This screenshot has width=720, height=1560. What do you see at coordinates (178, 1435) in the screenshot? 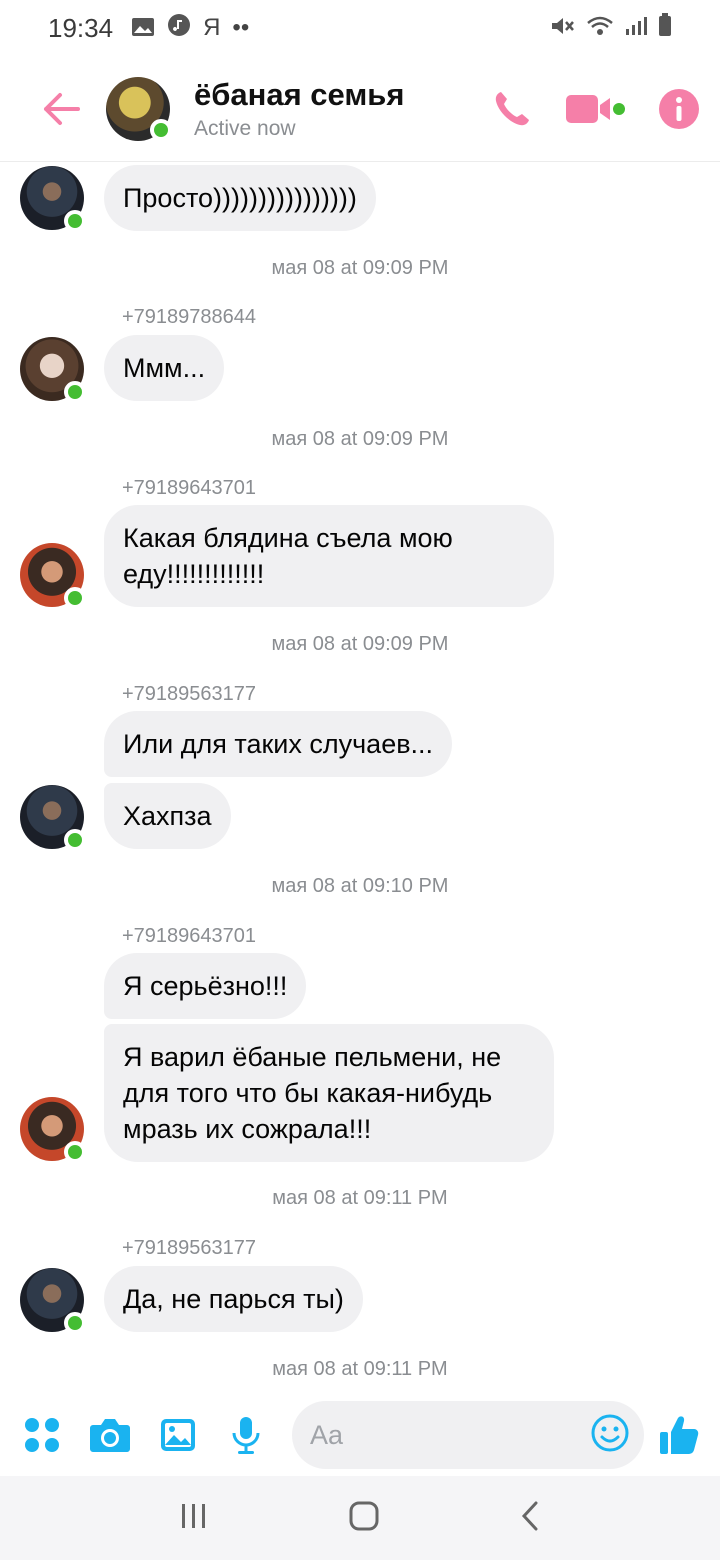
I see `image-icon` at bounding box center [178, 1435].